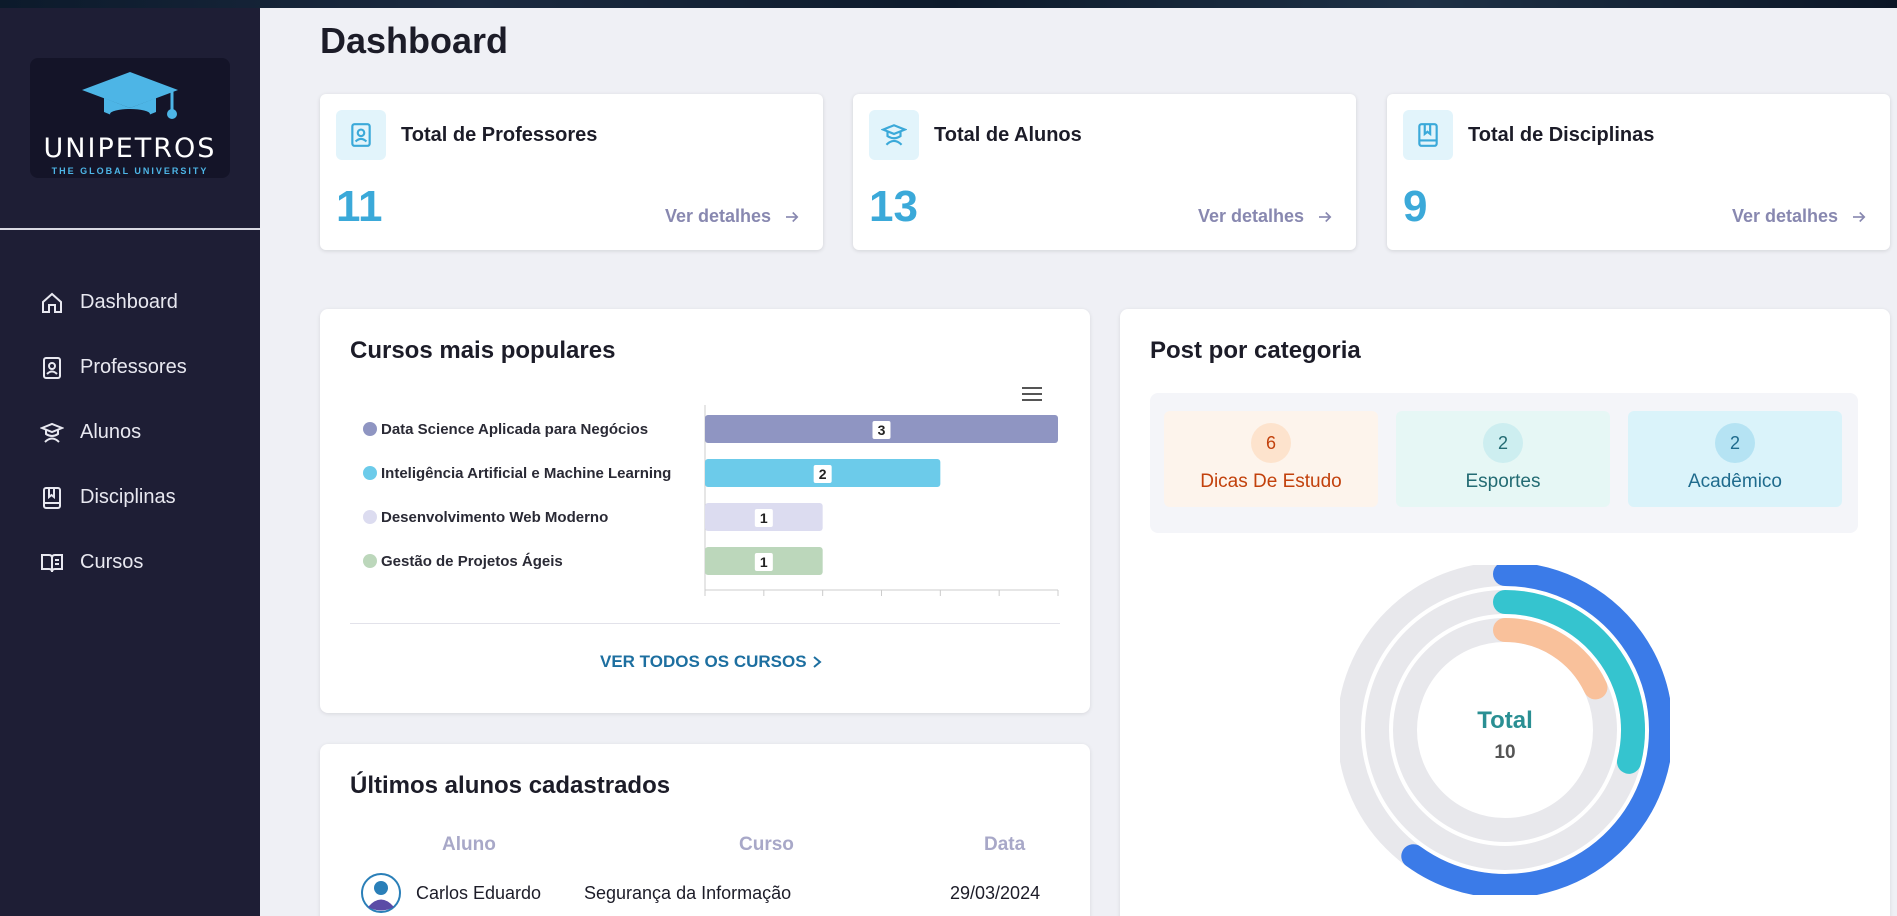 The width and height of the screenshot is (1897, 916). What do you see at coordinates (1008, 135) in the screenshot?
I see `stat-label: Total de Alunos` at bounding box center [1008, 135].